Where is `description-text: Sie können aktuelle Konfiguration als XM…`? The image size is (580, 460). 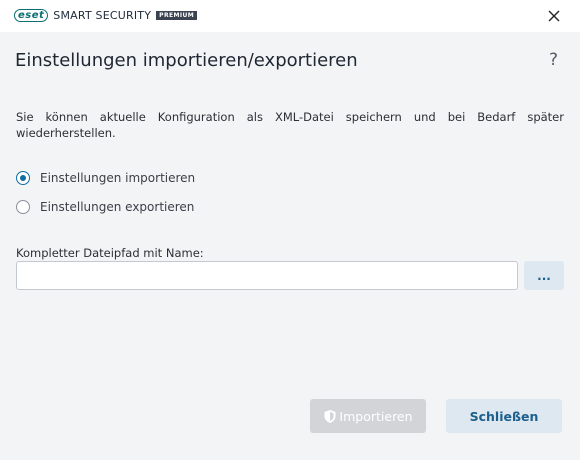
description-text: Sie können aktuelle Konfiguration als XM… is located at coordinates (290, 125).